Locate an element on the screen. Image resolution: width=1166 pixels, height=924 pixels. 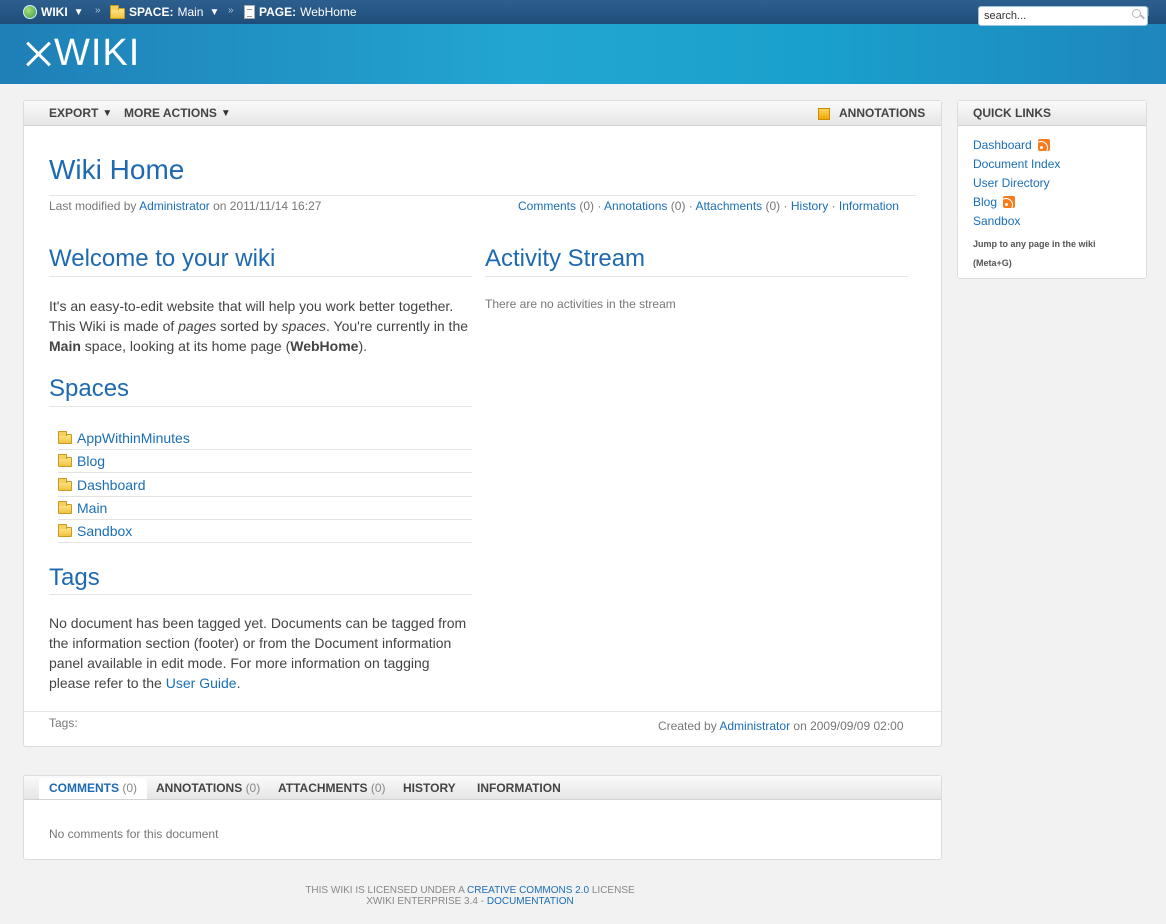
tags-line-4: please refer to the User Guide. is located at coordinates (145, 683).